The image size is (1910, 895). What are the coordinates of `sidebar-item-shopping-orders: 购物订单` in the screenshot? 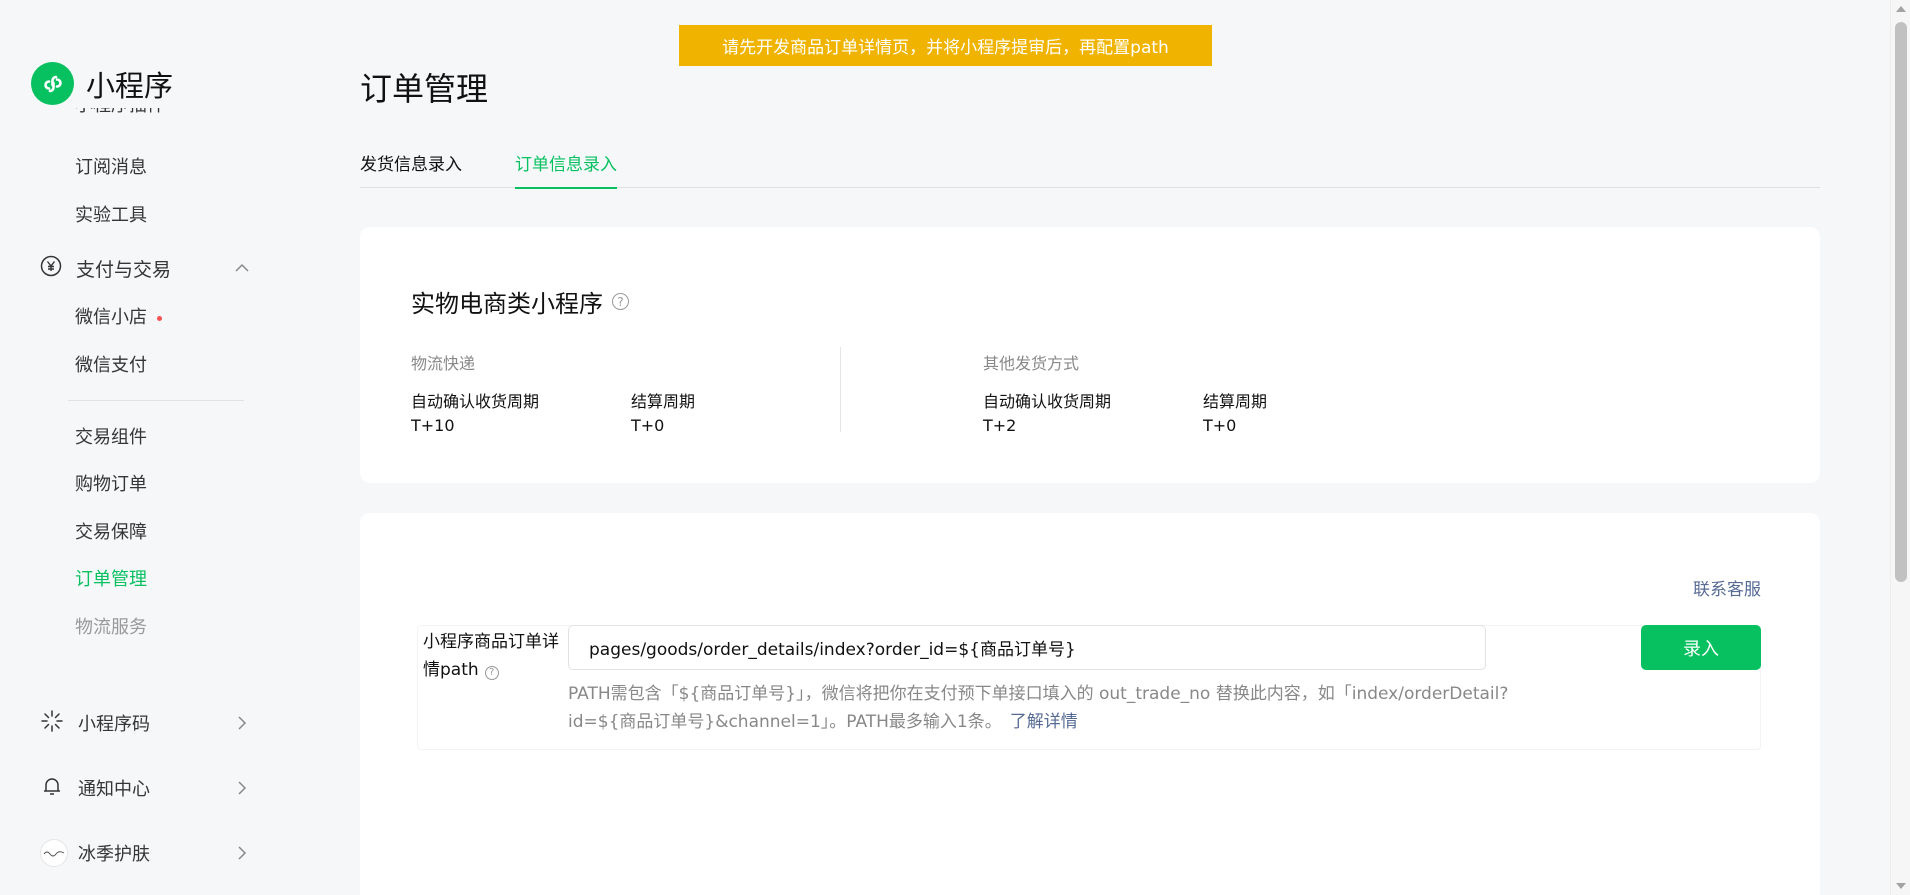 It's located at (111, 485).